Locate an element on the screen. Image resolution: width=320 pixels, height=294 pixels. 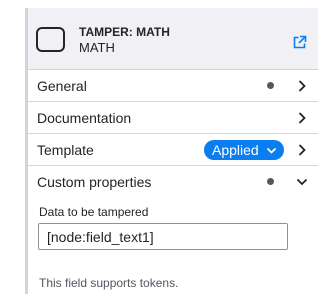
rounded-square-icon is located at coordinates (50, 39).